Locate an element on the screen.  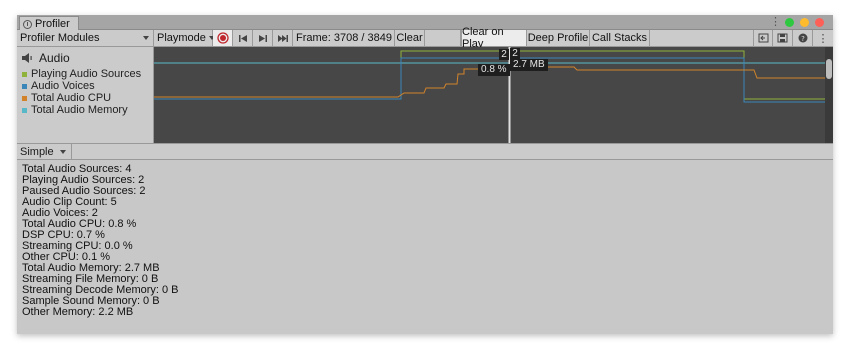
load-icon is located at coordinates (763, 38).